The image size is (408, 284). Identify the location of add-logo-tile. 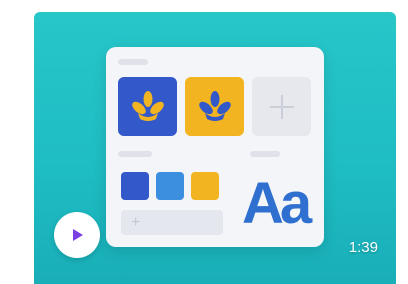
(281, 106).